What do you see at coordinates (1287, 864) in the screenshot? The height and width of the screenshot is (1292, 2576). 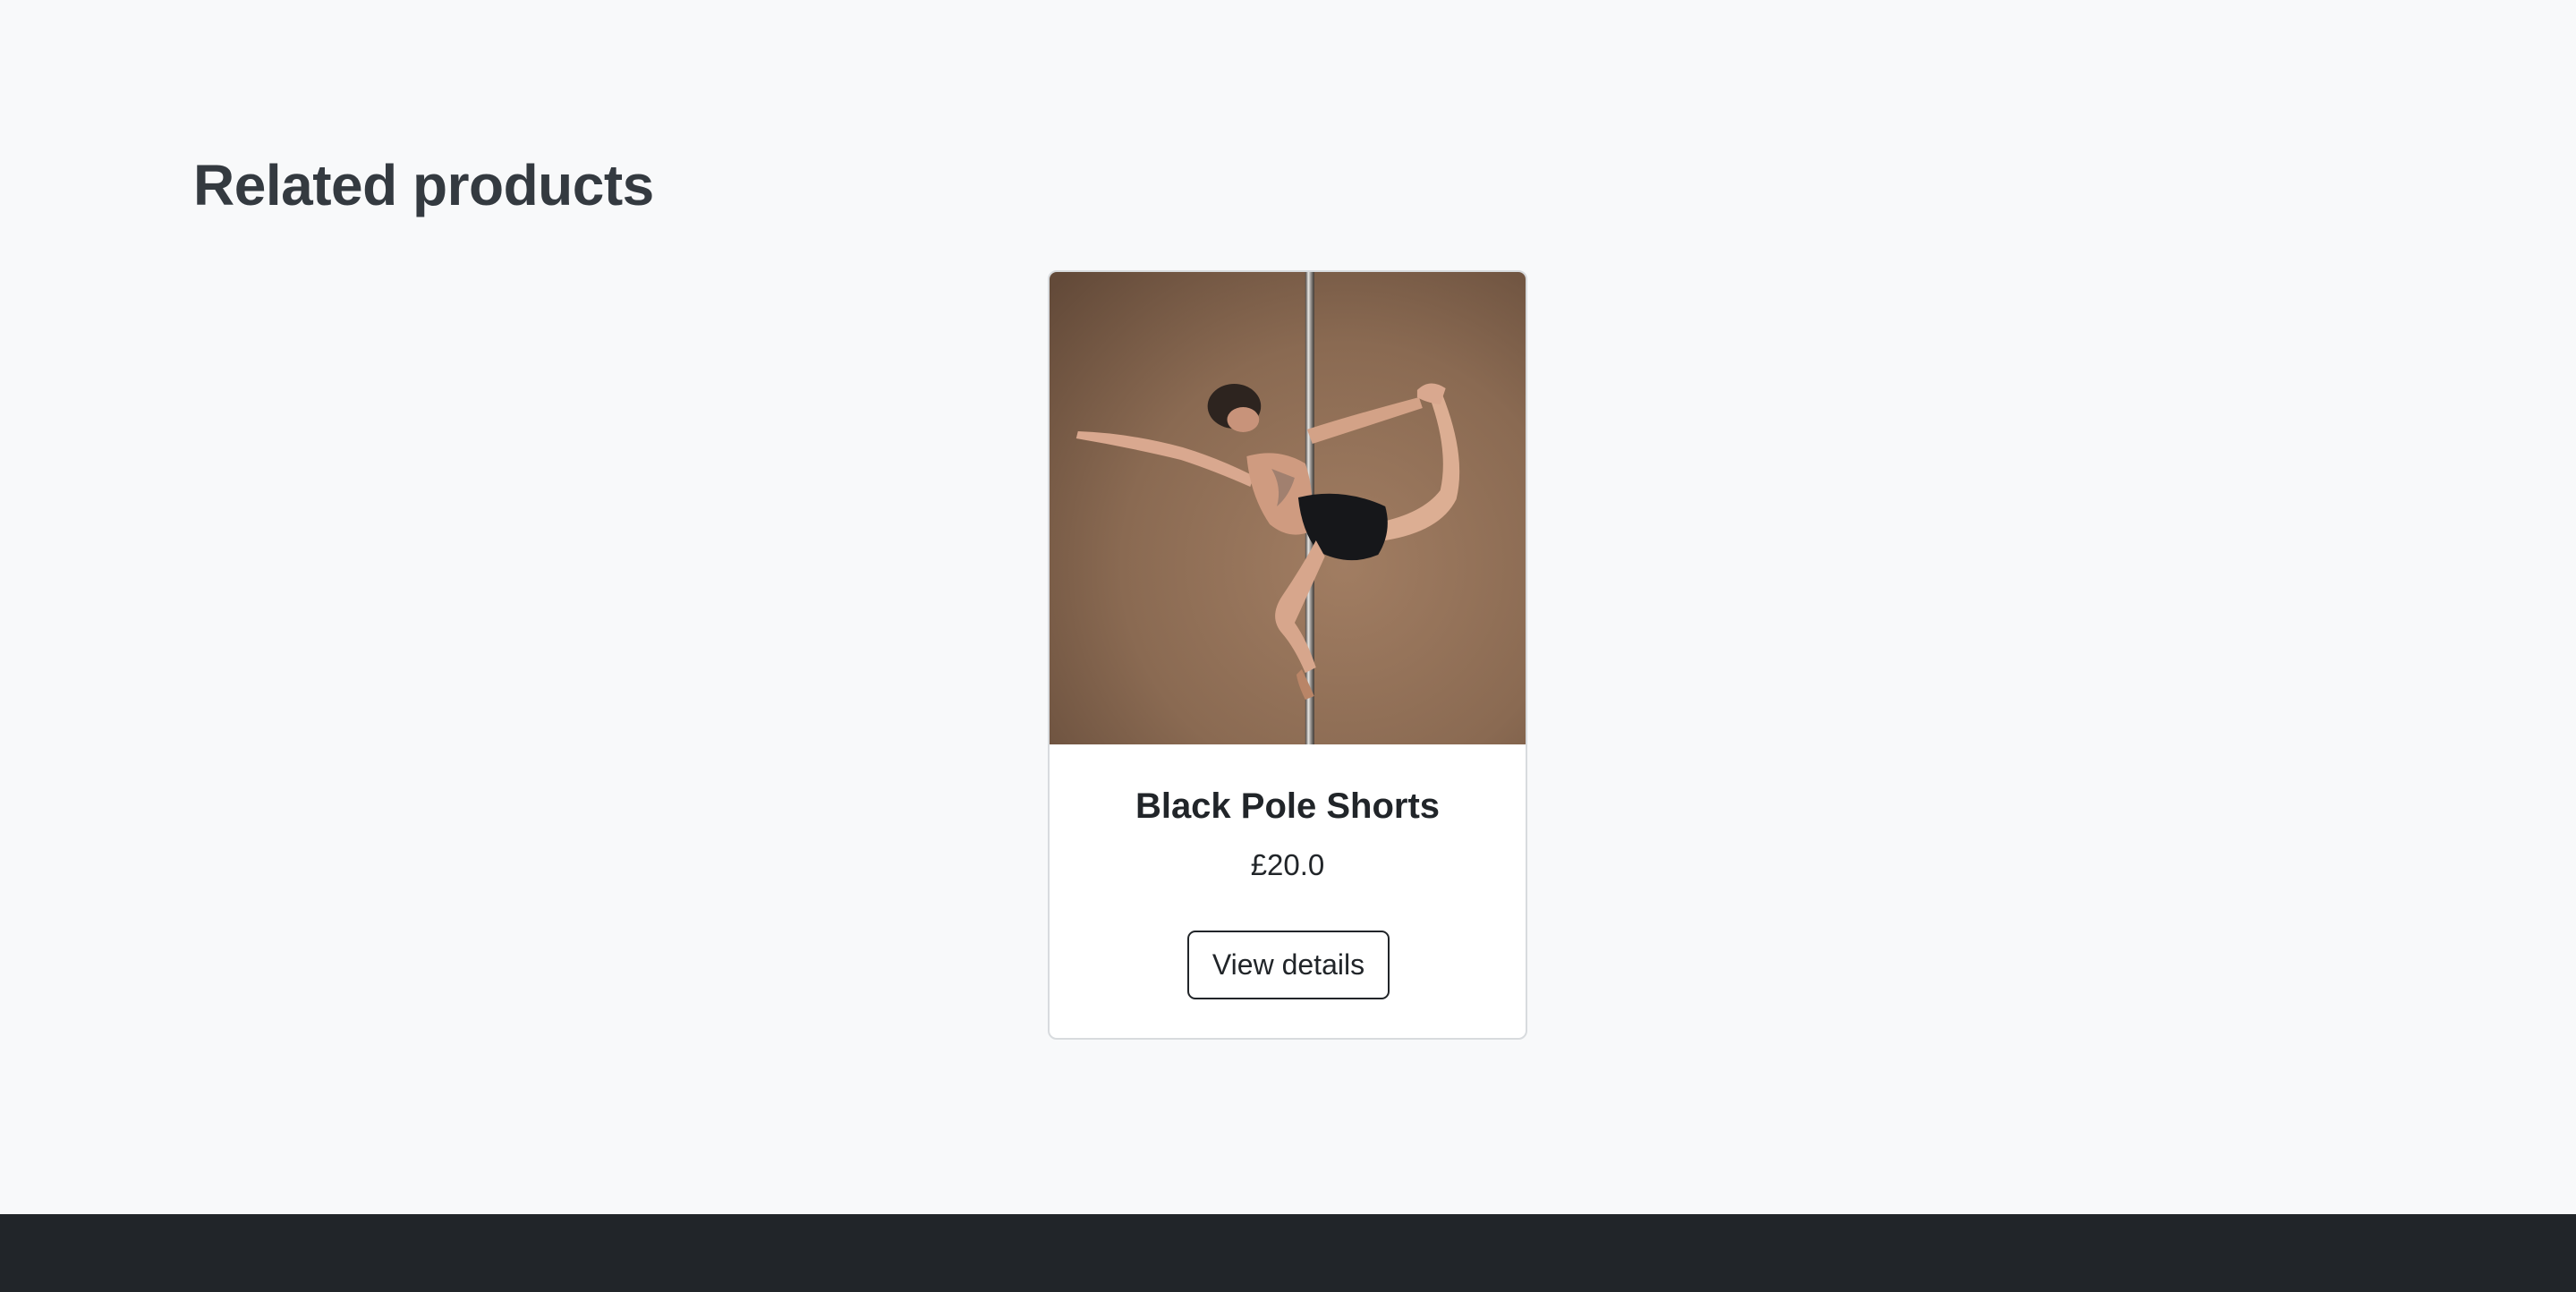 I see `product-price: £20.0` at bounding box center [1287, 864].